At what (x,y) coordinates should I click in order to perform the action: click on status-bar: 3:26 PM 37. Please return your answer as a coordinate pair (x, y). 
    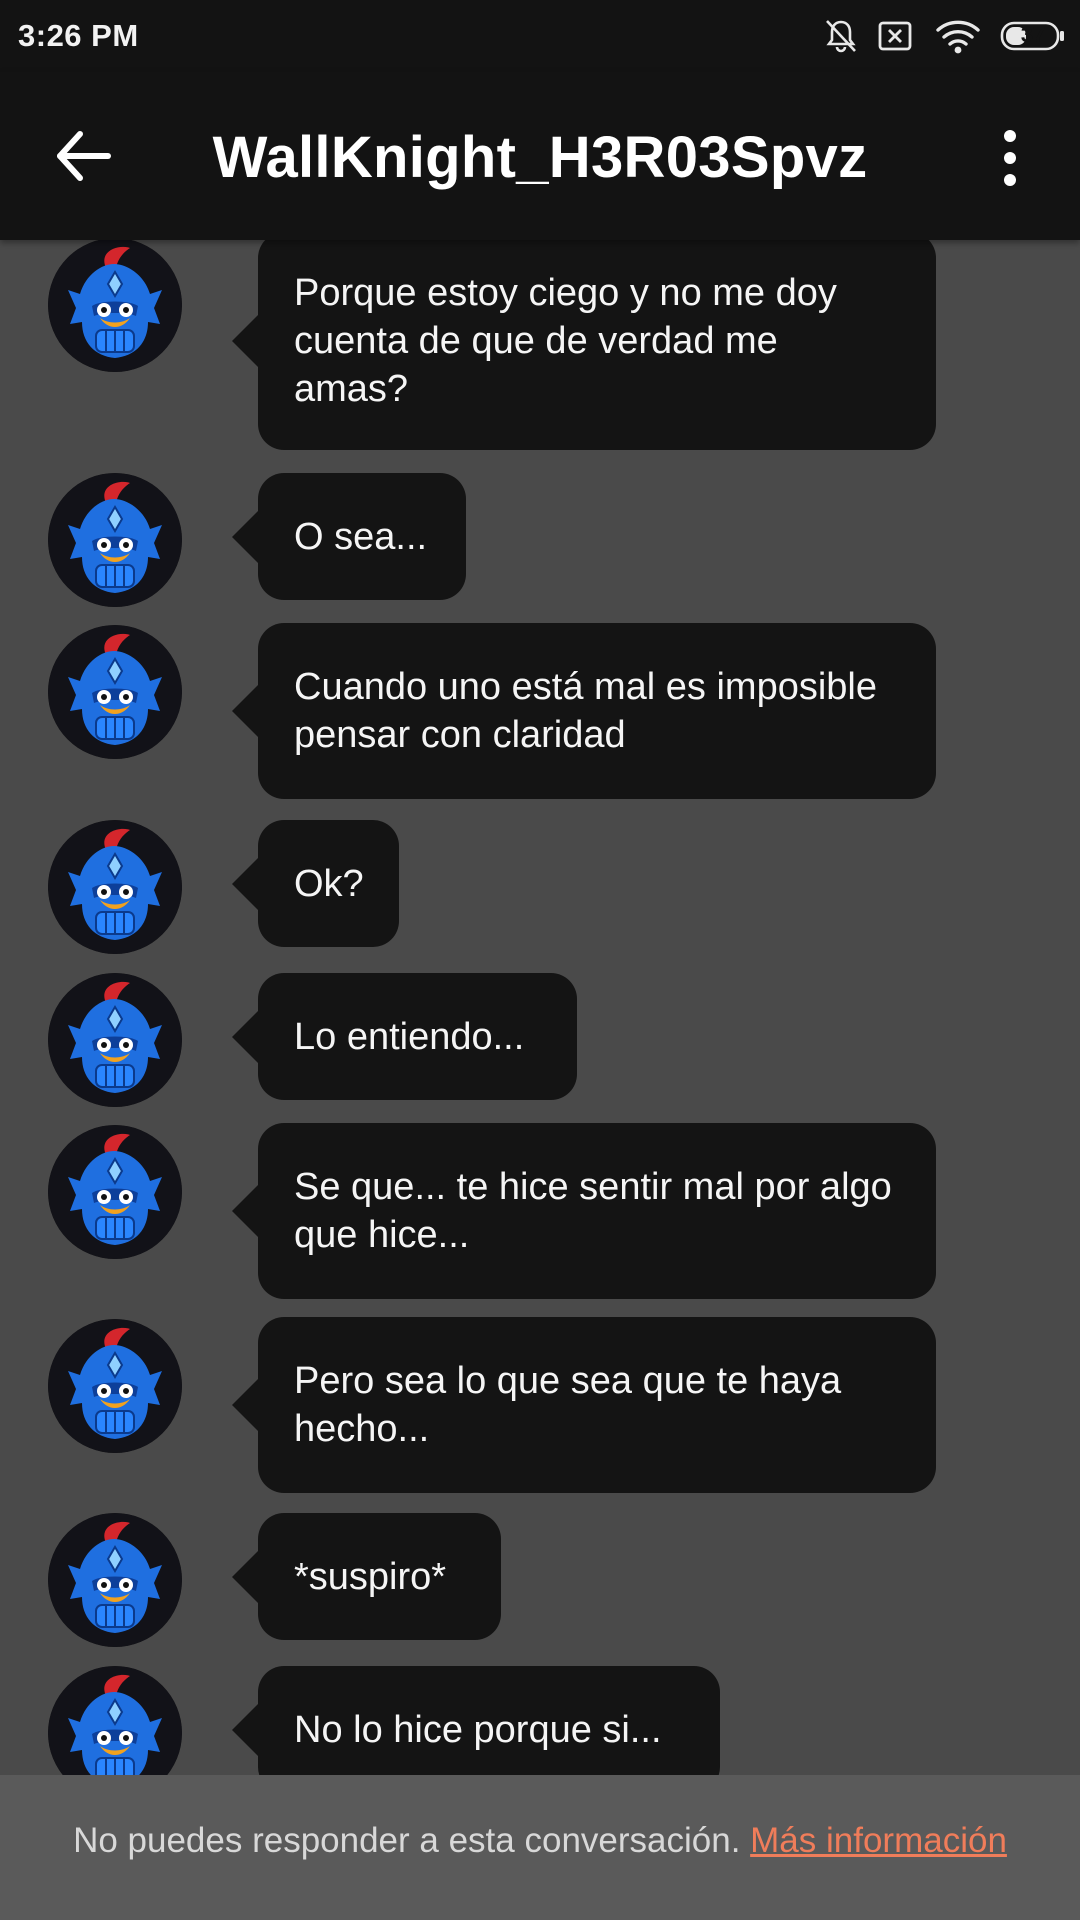
    Looking at the image, I should click on (540, 36).